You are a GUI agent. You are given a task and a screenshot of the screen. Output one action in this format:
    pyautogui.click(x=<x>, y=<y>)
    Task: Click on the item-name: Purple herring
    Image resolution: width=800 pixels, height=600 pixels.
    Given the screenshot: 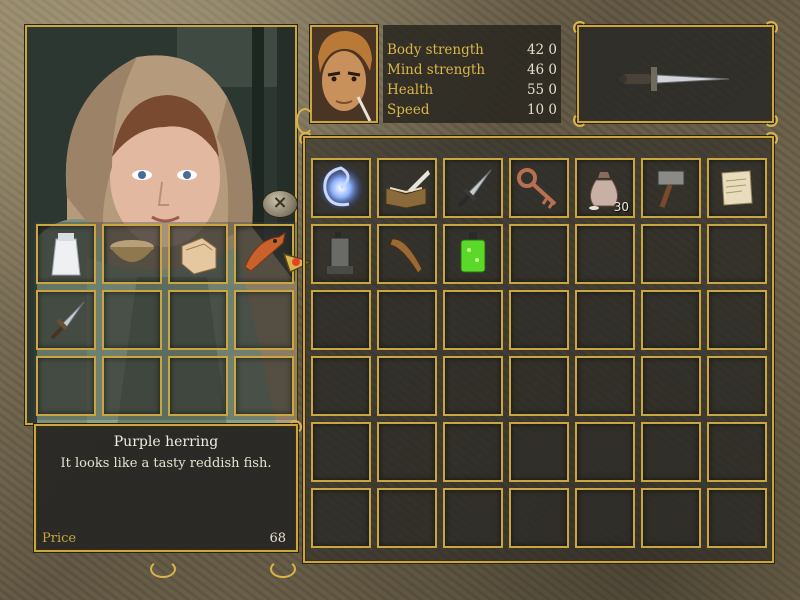 What is the action you would take?
    pyautogui.click(x=166, y=442)
    